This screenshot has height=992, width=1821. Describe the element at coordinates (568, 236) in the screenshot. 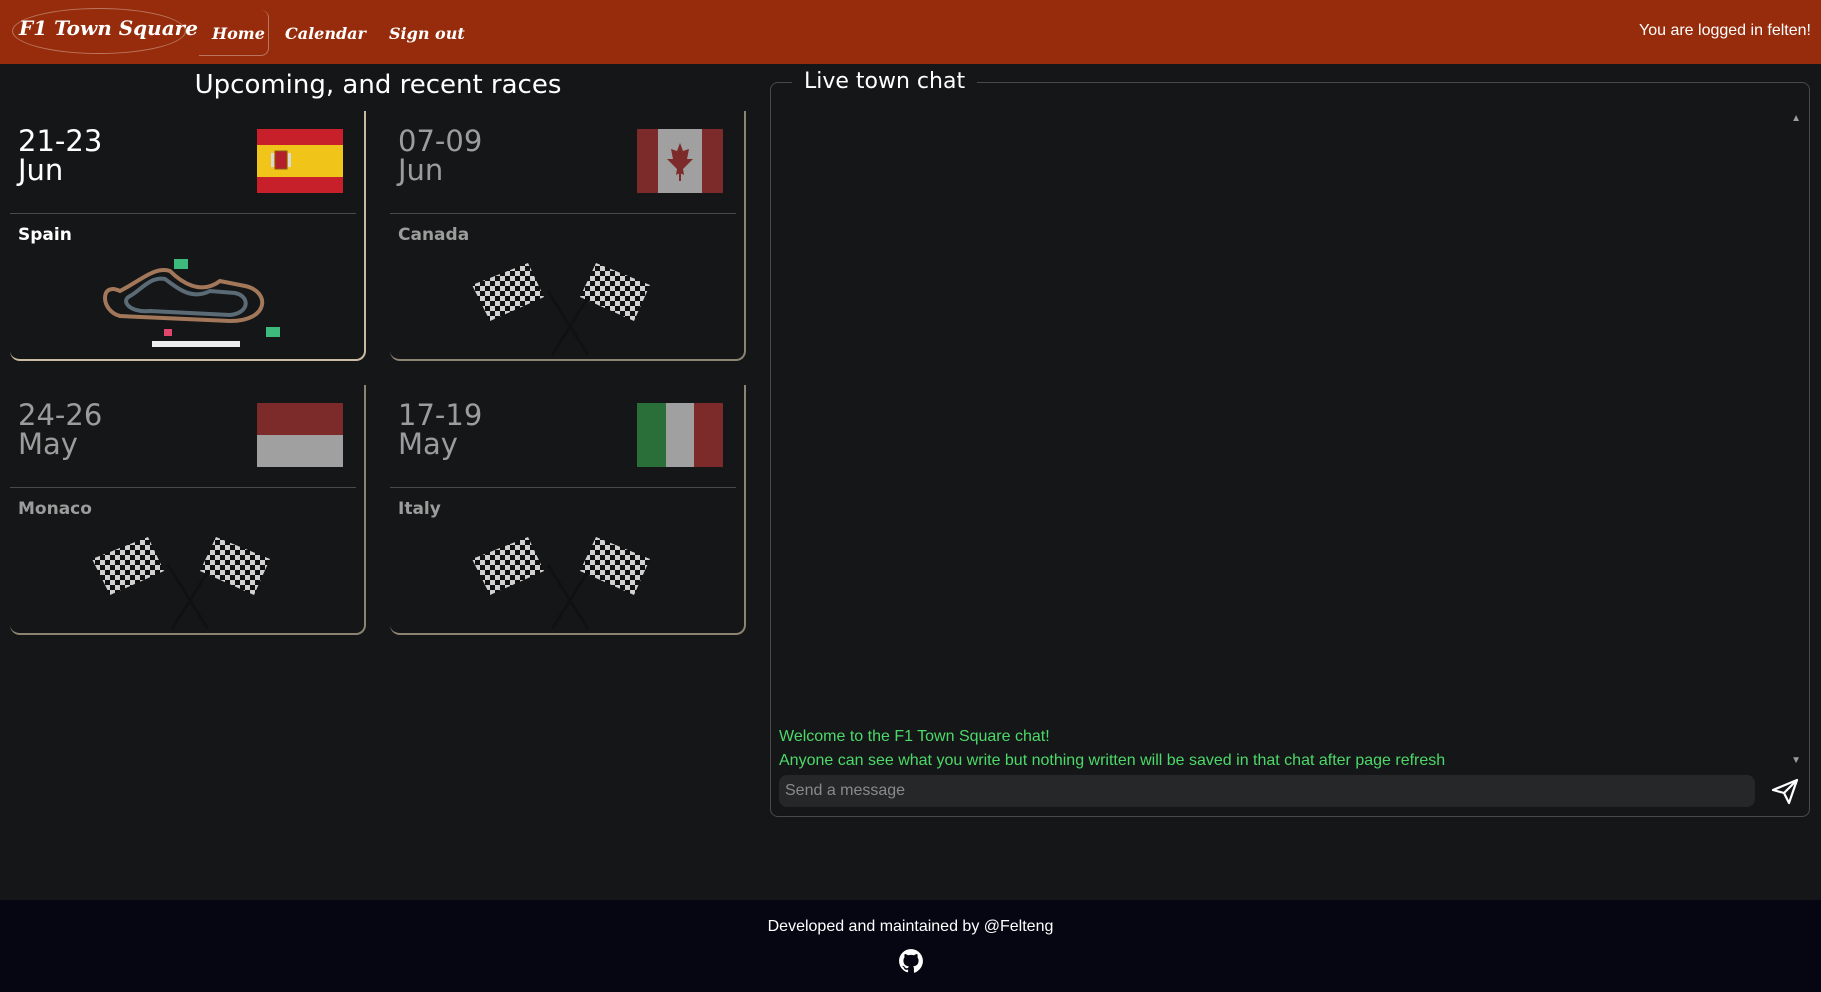

I see `race-card-canada: 07-09 Jun Canada` at that location.